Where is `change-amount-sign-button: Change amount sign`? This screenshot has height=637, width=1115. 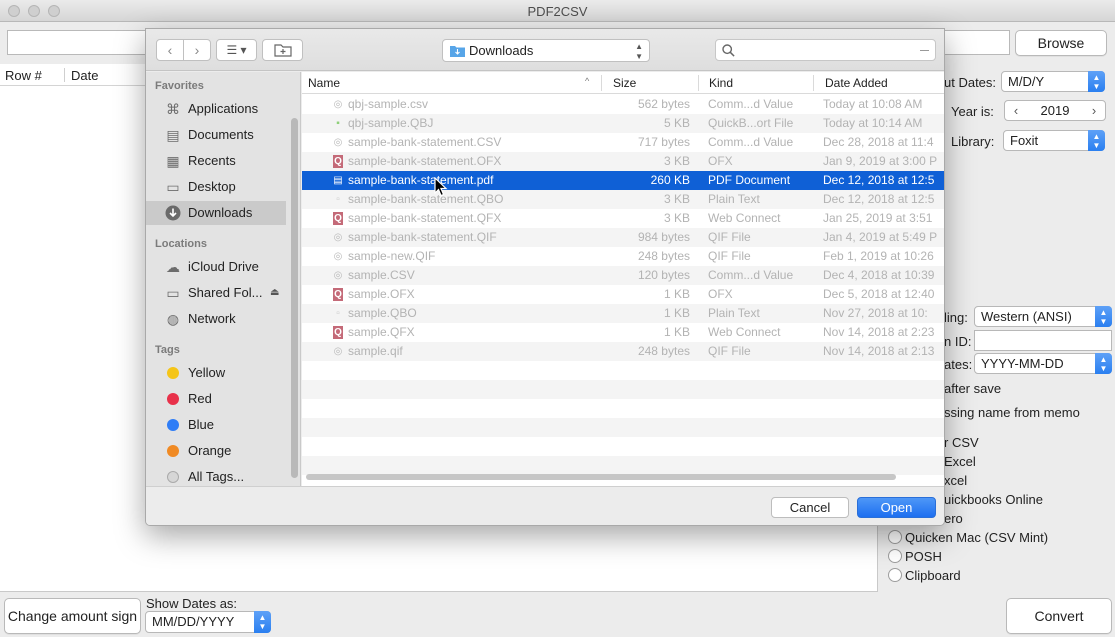 change-amount-sign-button: Change amount sign is located at coordinates (72, 616).